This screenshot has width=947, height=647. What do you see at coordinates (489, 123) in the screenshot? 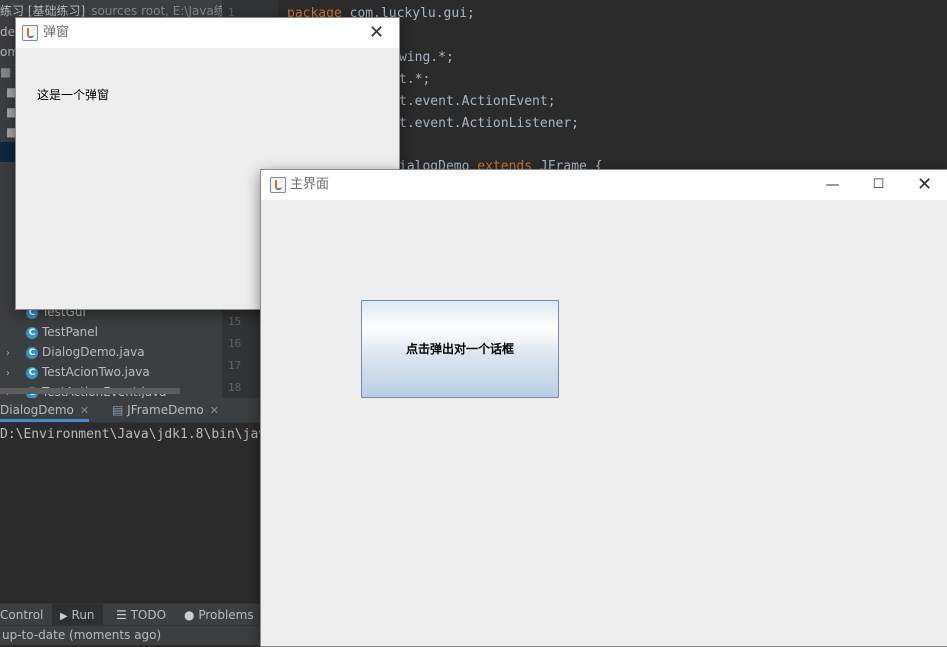
I see `code-line: t.event.ActionListener;` at bounding box center [489, 123].